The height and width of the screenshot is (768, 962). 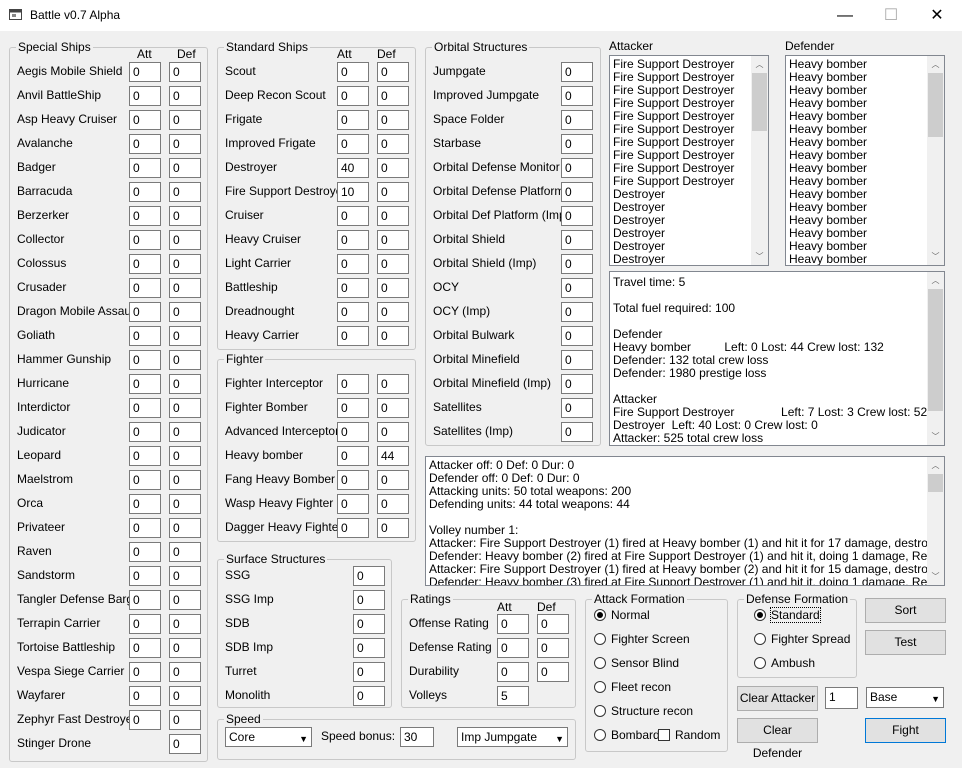 What do you see at coordinates (935, 521) in the screenshot?
I see `log-scrollbar: ︿ ﹀` at bounding box center [935, 521].